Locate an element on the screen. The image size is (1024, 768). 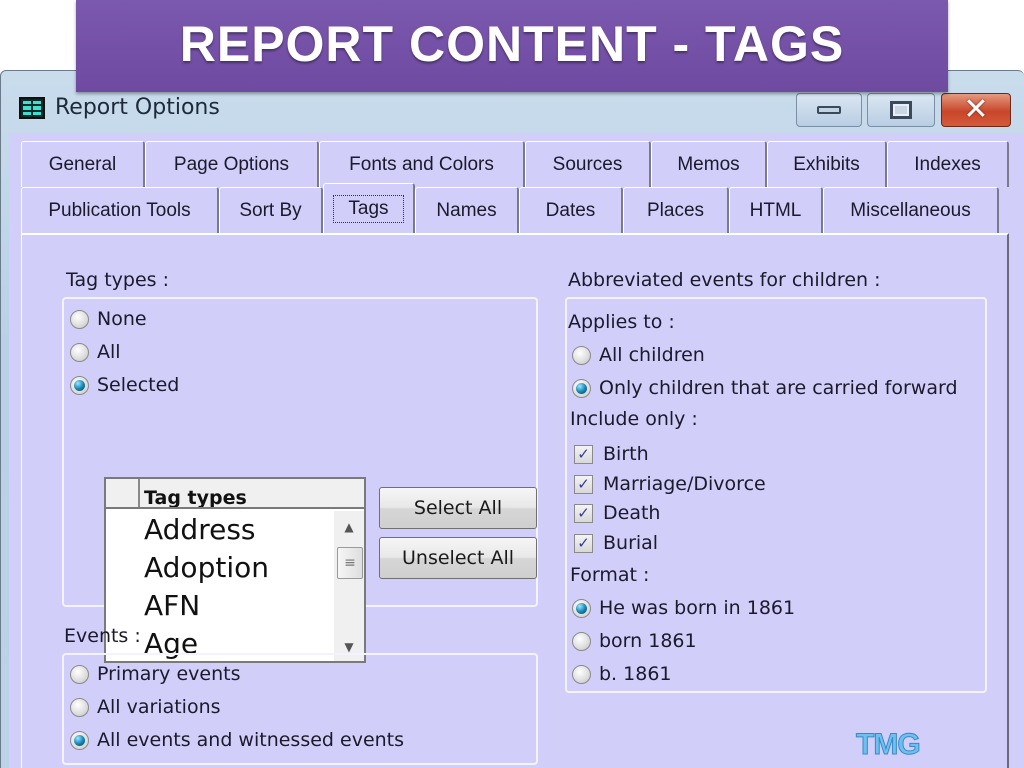
events-radio-primary: Primary events is located at coordinates (155, 674).